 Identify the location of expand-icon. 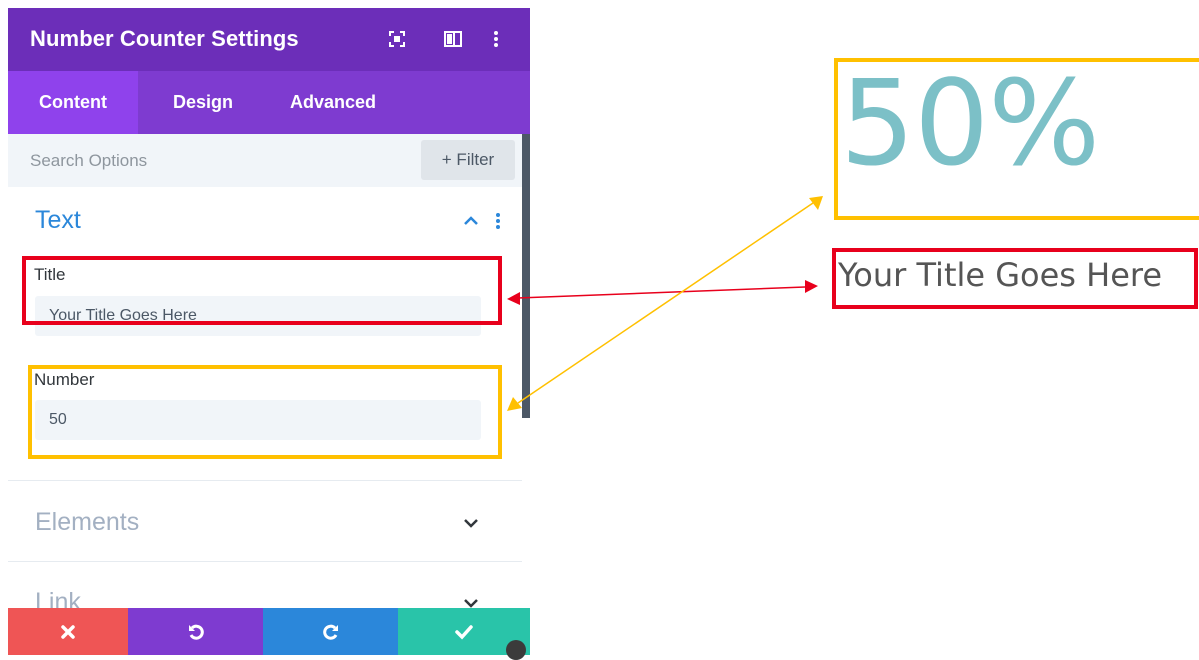
(397, 39).